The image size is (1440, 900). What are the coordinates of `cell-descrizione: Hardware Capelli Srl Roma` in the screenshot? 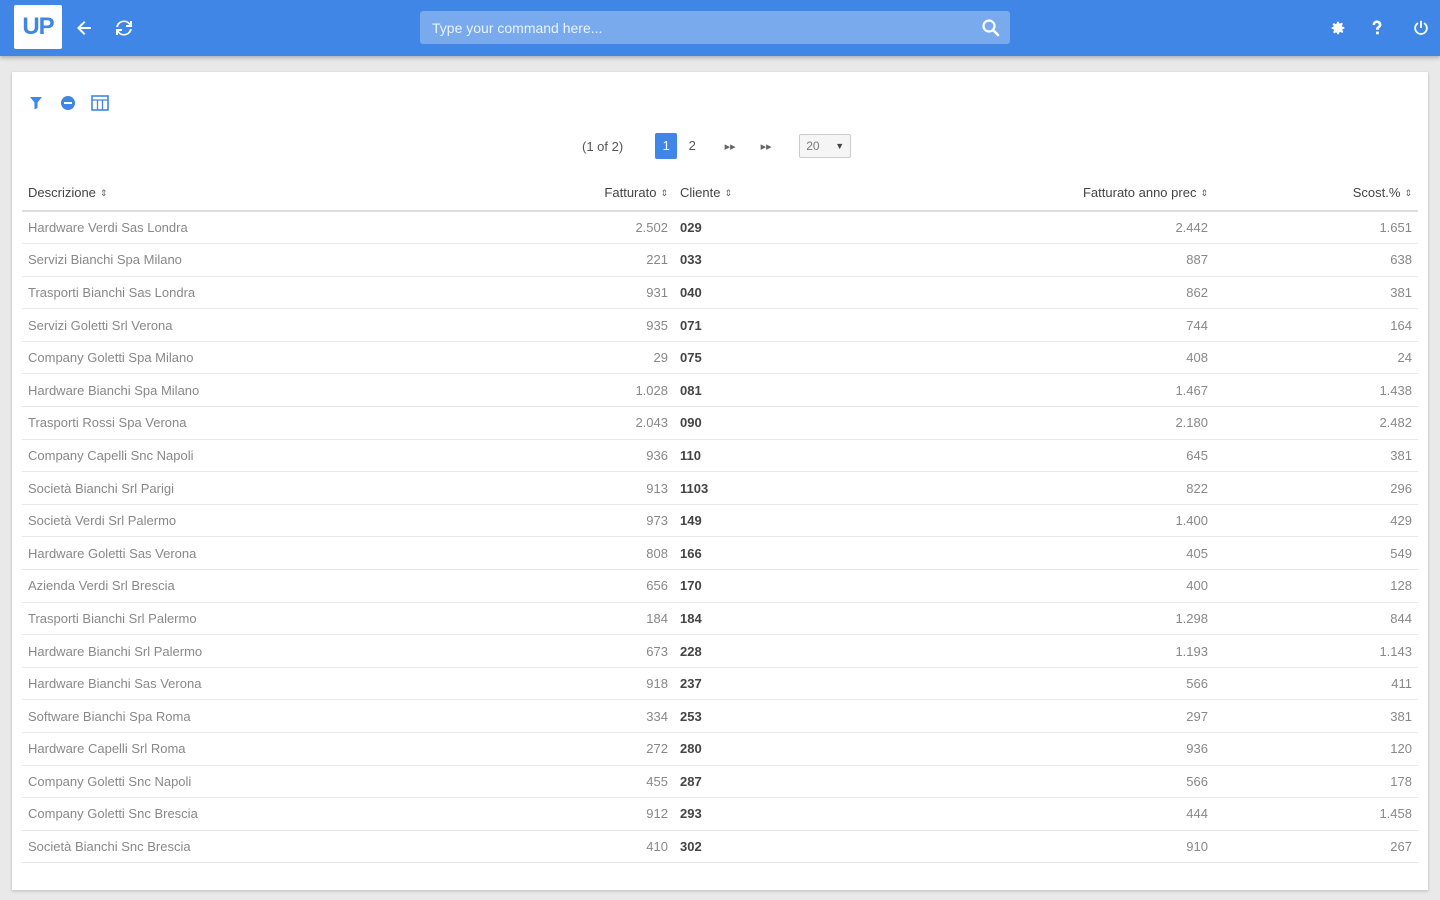 It's located at (302, 749).